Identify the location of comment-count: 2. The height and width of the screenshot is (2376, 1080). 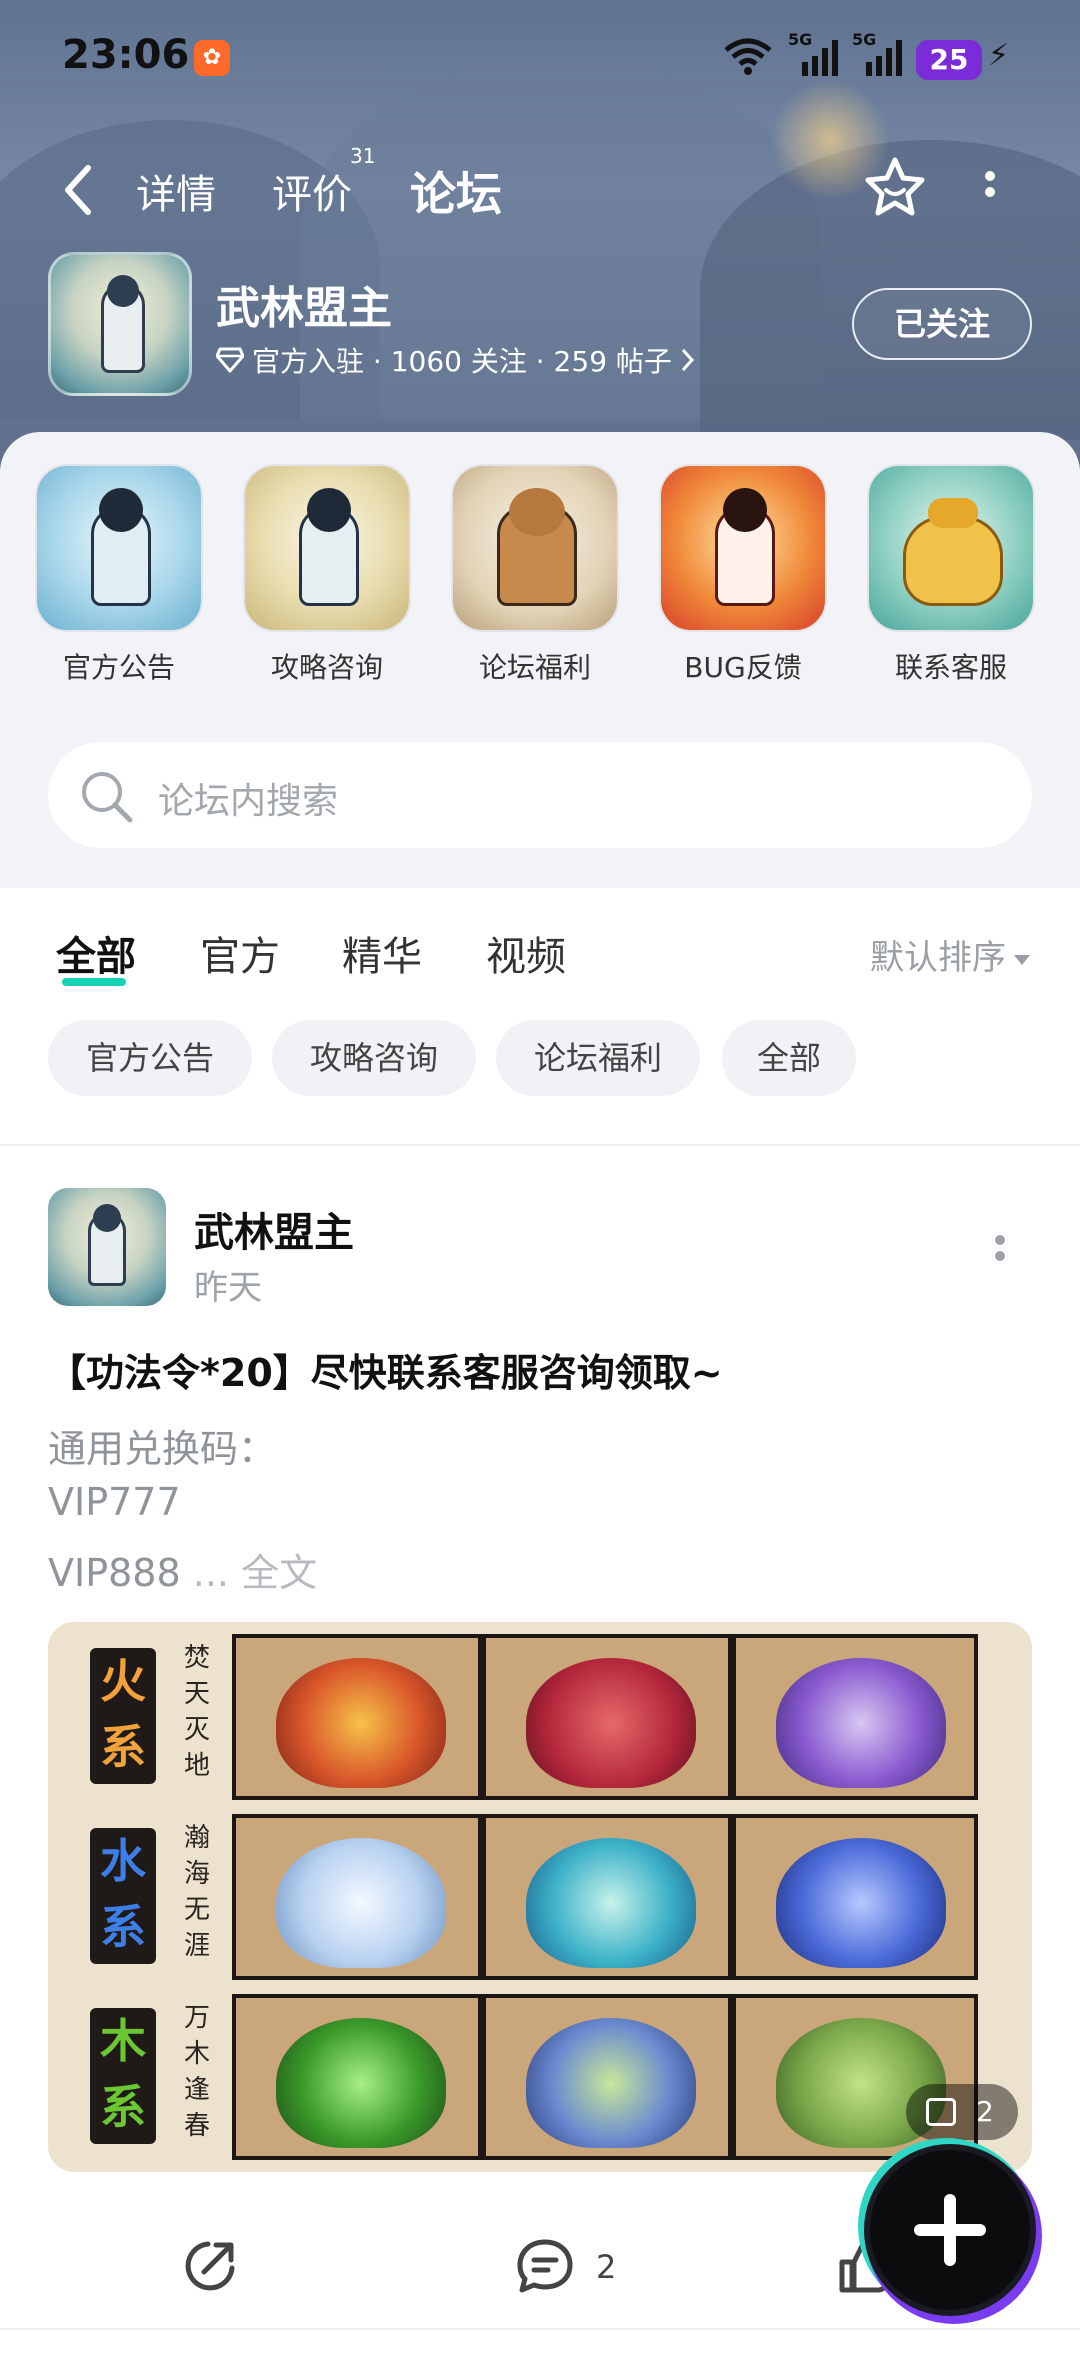
(606, 2267).